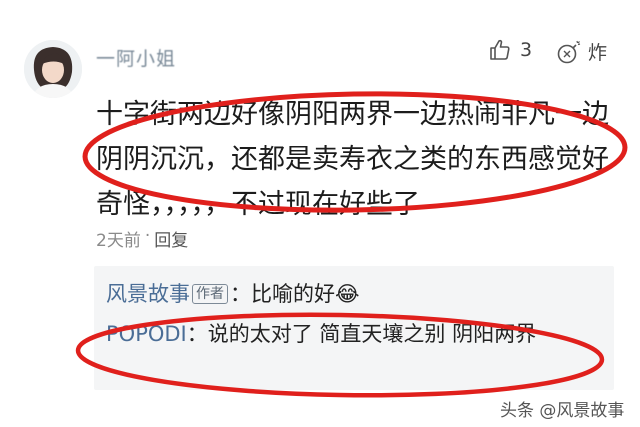  I want to click on reply-item: POPODI：说的太对了 简直天壤之别 阴阳两界, so click(346, 334).